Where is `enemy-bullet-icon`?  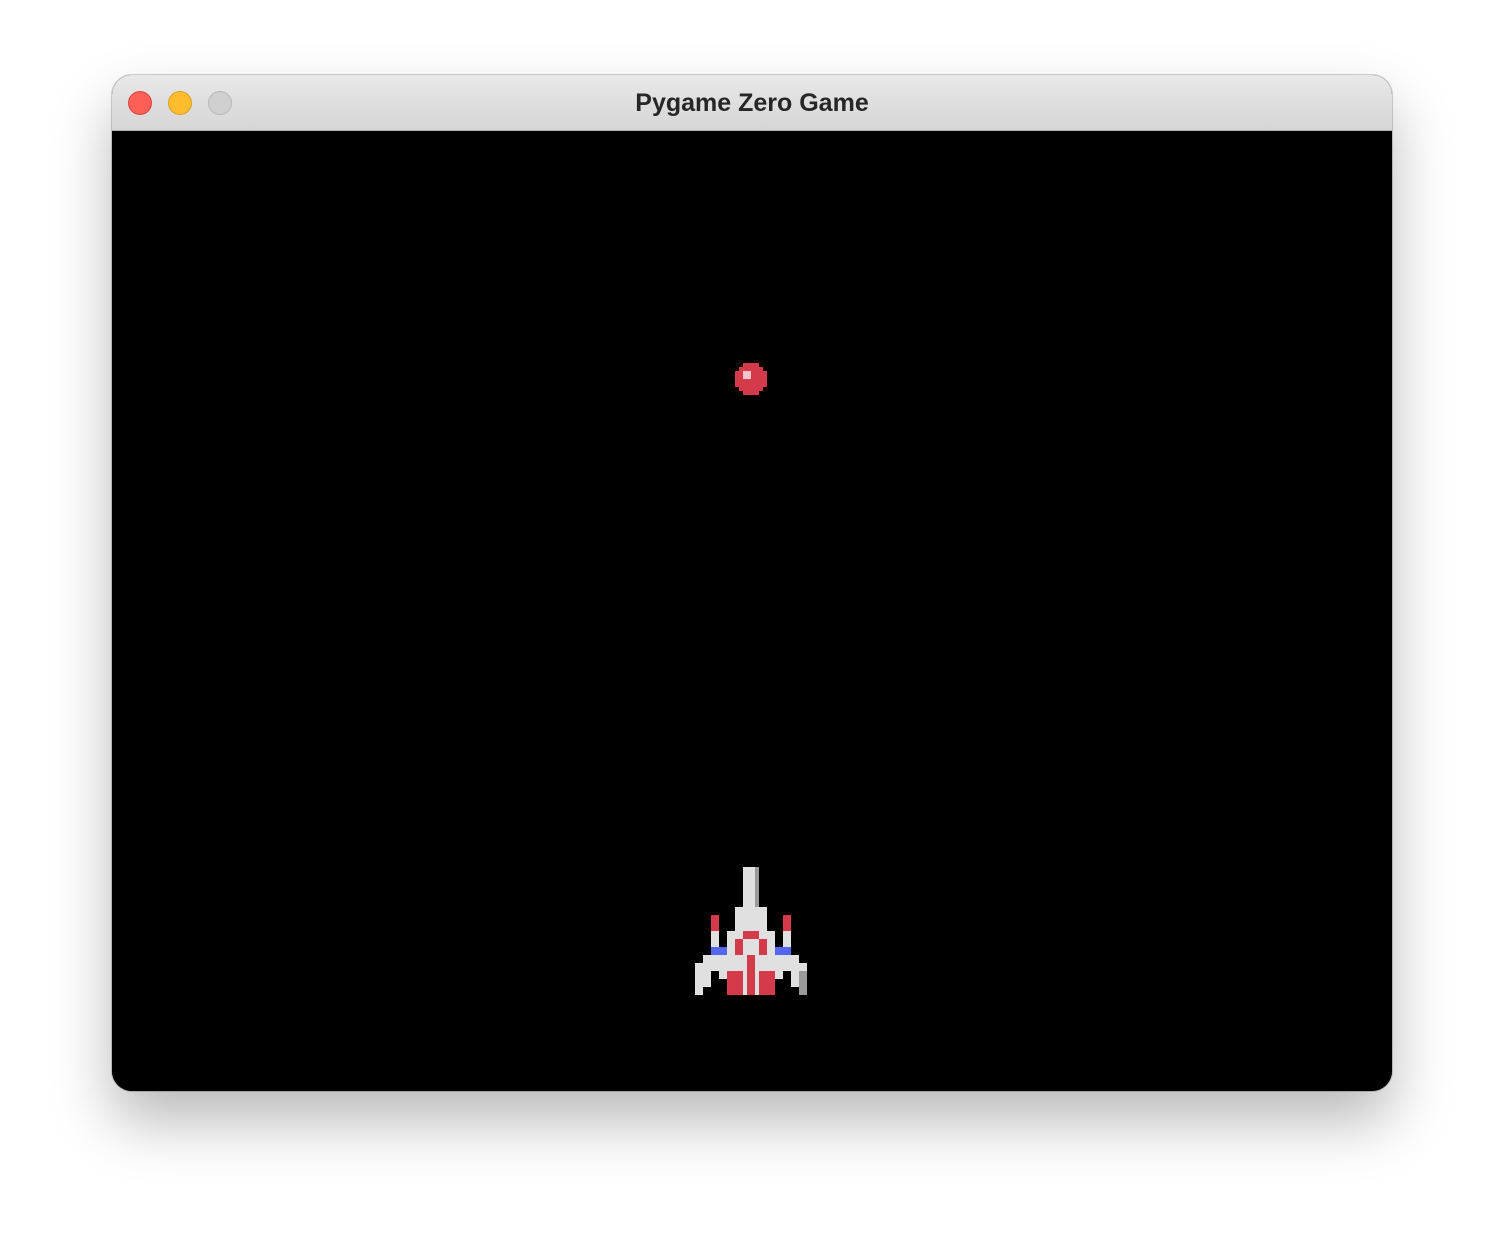
enemy-bullet-icon is located at coordinates (751, 379).